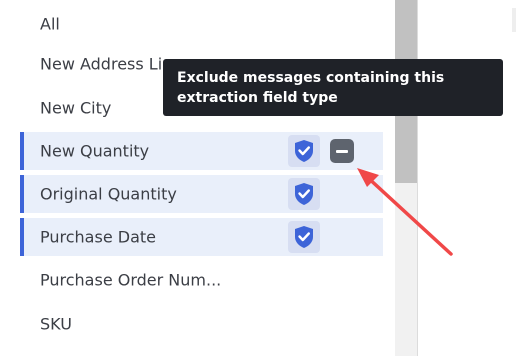 The image size is (516, 356). I want to click on list-item-label: Original Quantity, so click(108, 194).